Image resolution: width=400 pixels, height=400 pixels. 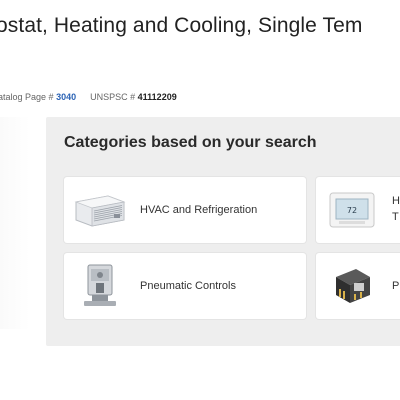 What do you see at coordinates (88, 97) in the screenshot?
I see `product-meta: atalog Page # 3040 UNSPSC # 41112209` at bounding box center [88, 97].